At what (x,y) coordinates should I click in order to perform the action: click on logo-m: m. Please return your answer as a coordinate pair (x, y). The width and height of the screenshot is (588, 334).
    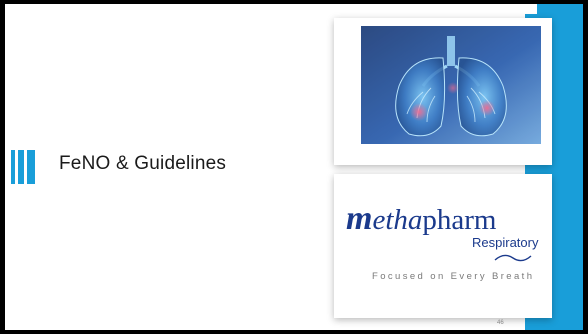
    Looking at the image, I should click on (359, 218).